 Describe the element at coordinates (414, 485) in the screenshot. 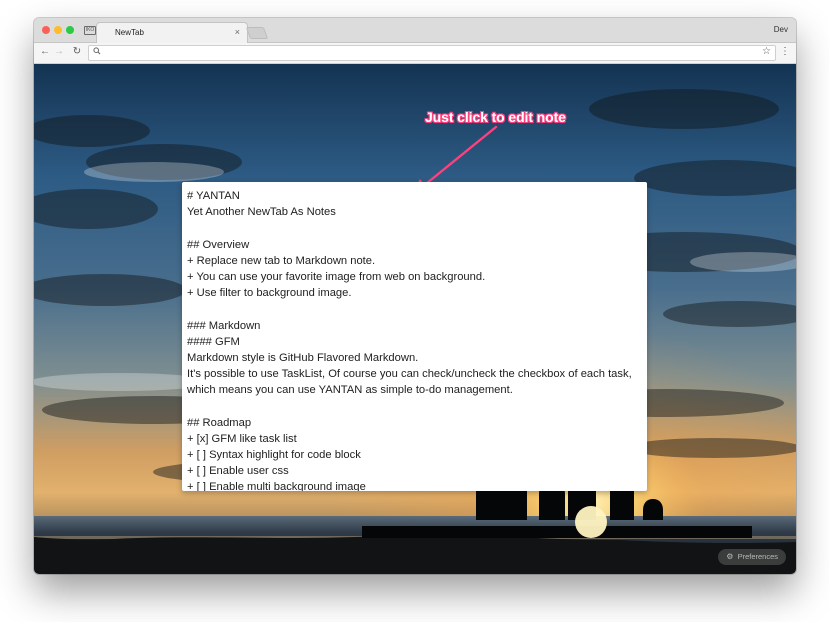

I see `note-line: + [ ] Enable multi background image` at that location.